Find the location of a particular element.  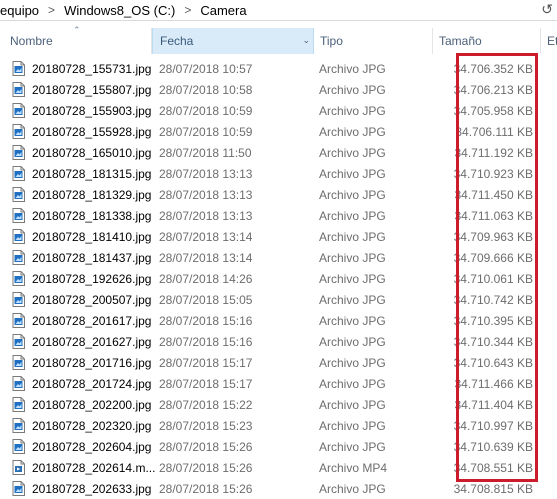

file-size: 34.710.395 KB is located at coordinates (493, 321).